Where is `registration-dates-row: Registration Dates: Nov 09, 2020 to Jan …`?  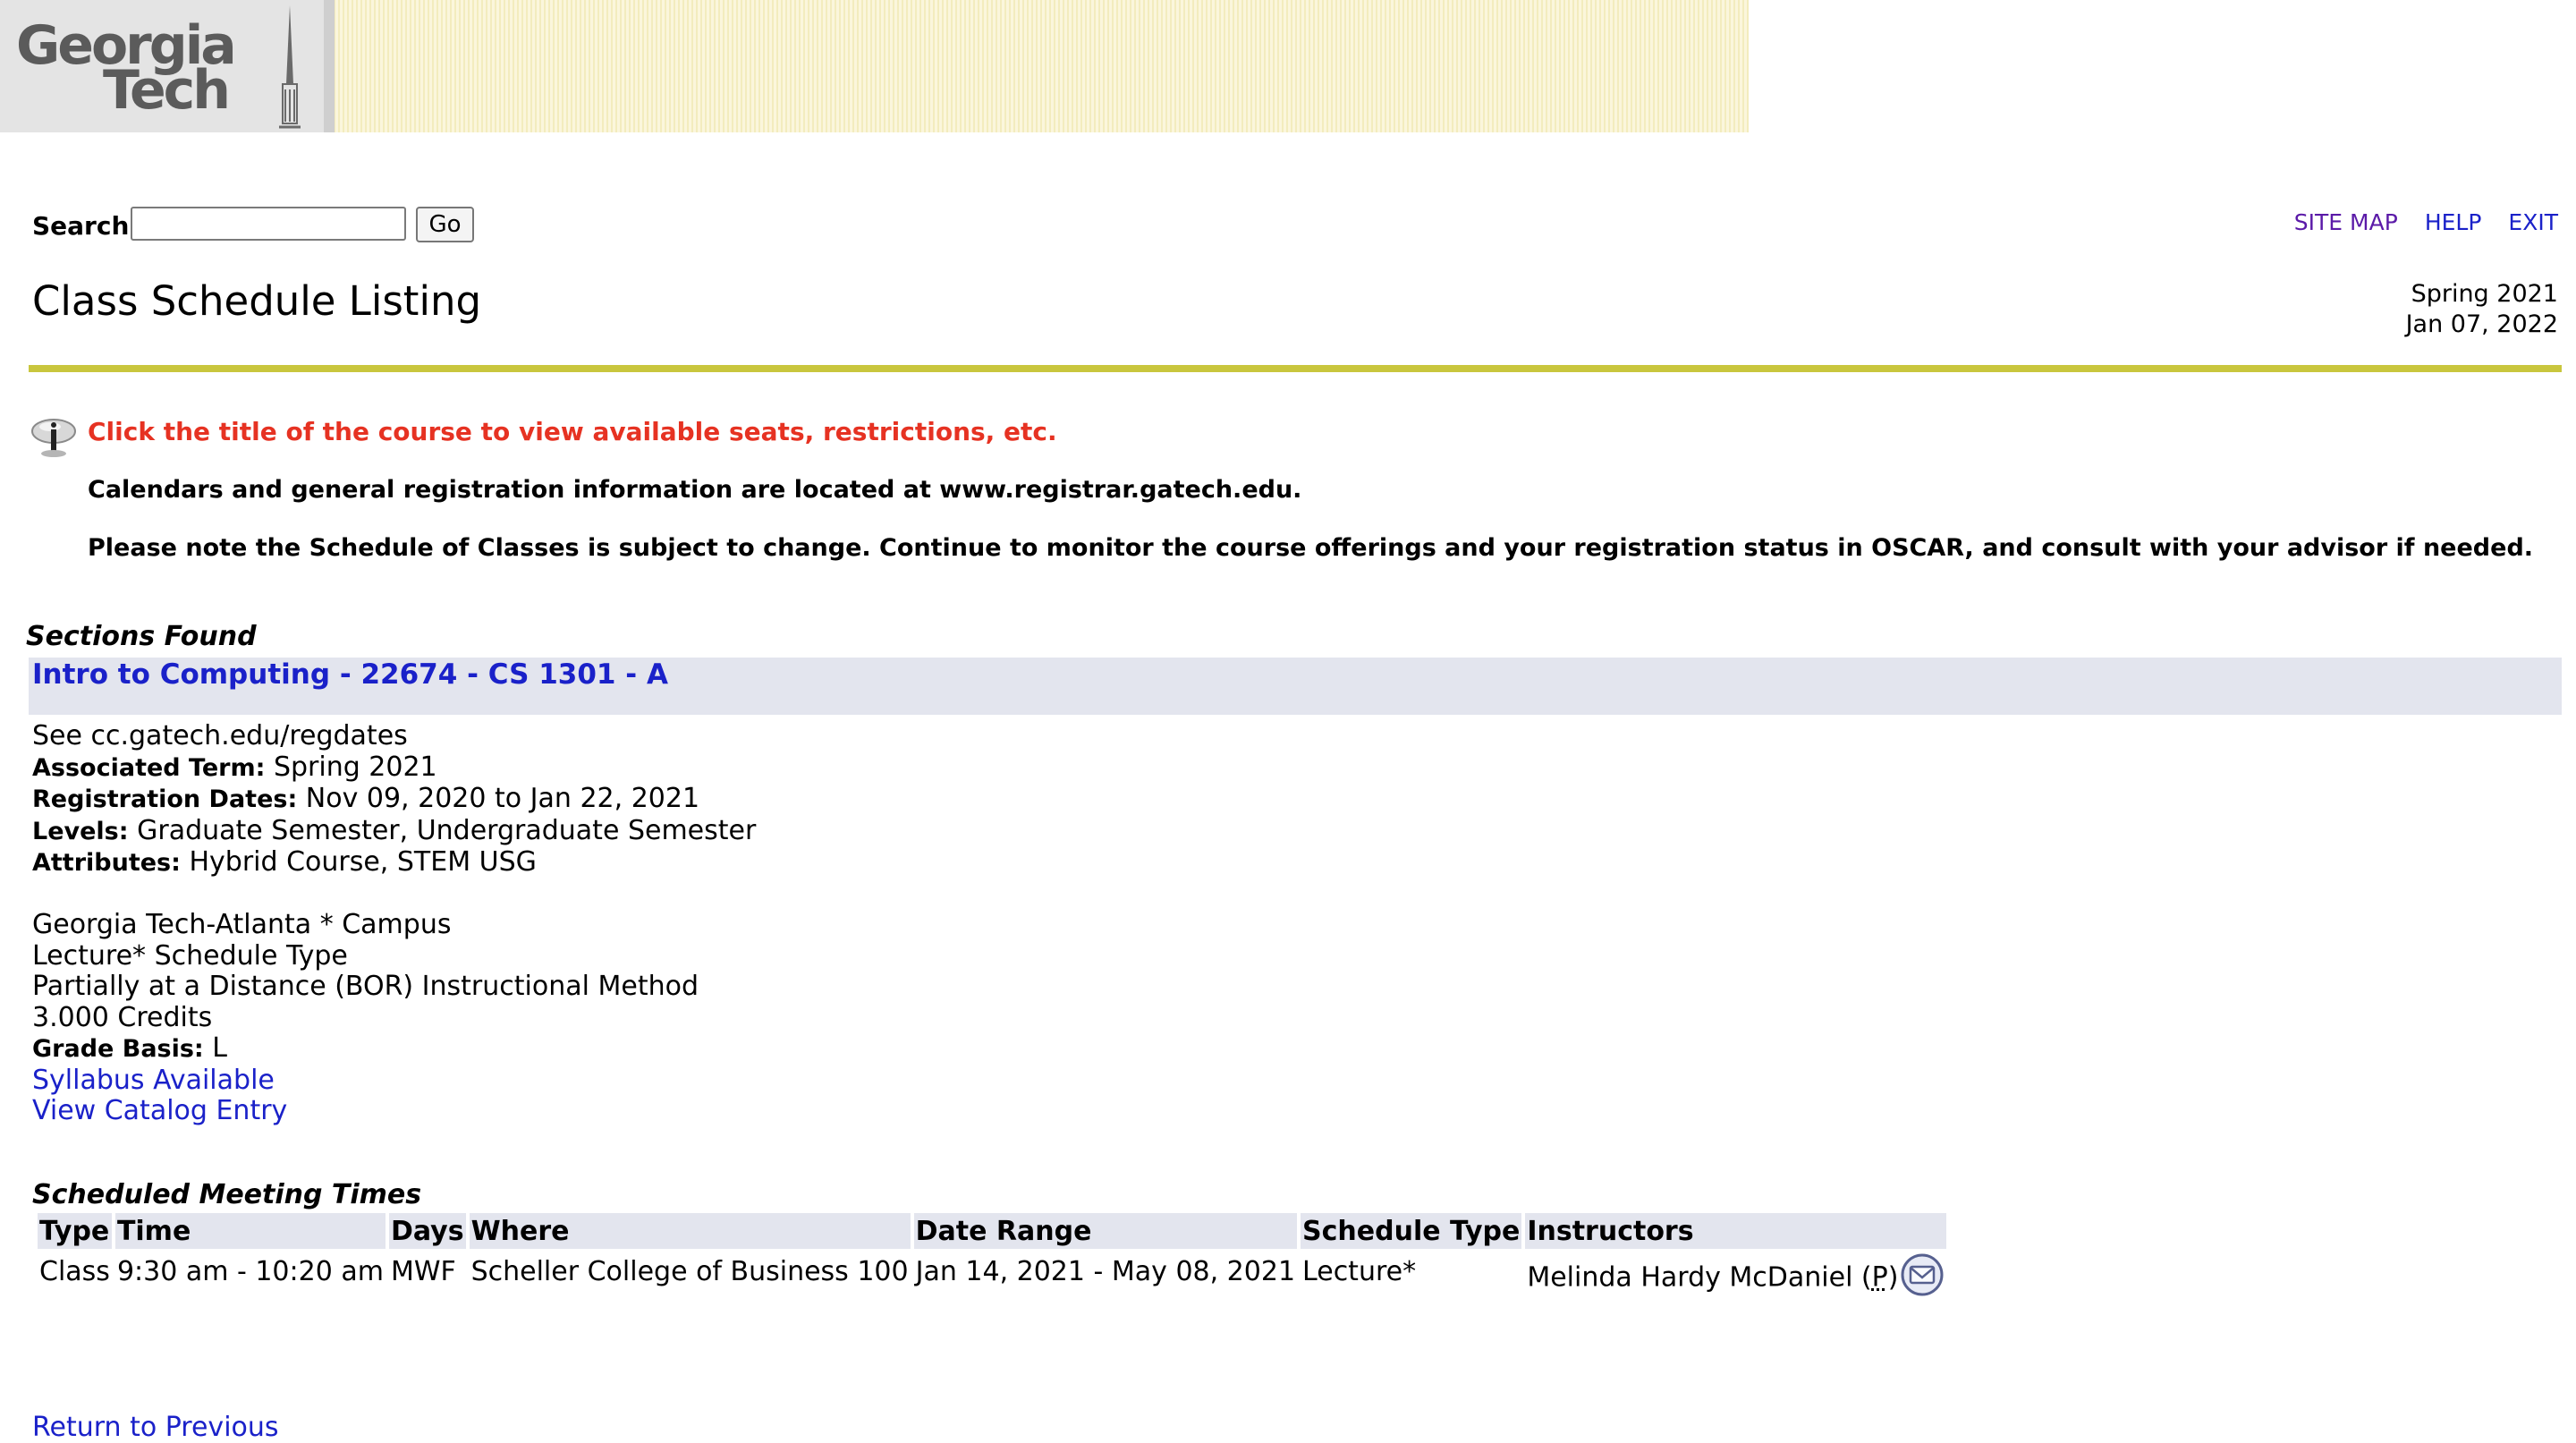 registration-dates-row: Registration Dates: Nov 09, 2020 to Jan … is located at coordinates (394, 800).